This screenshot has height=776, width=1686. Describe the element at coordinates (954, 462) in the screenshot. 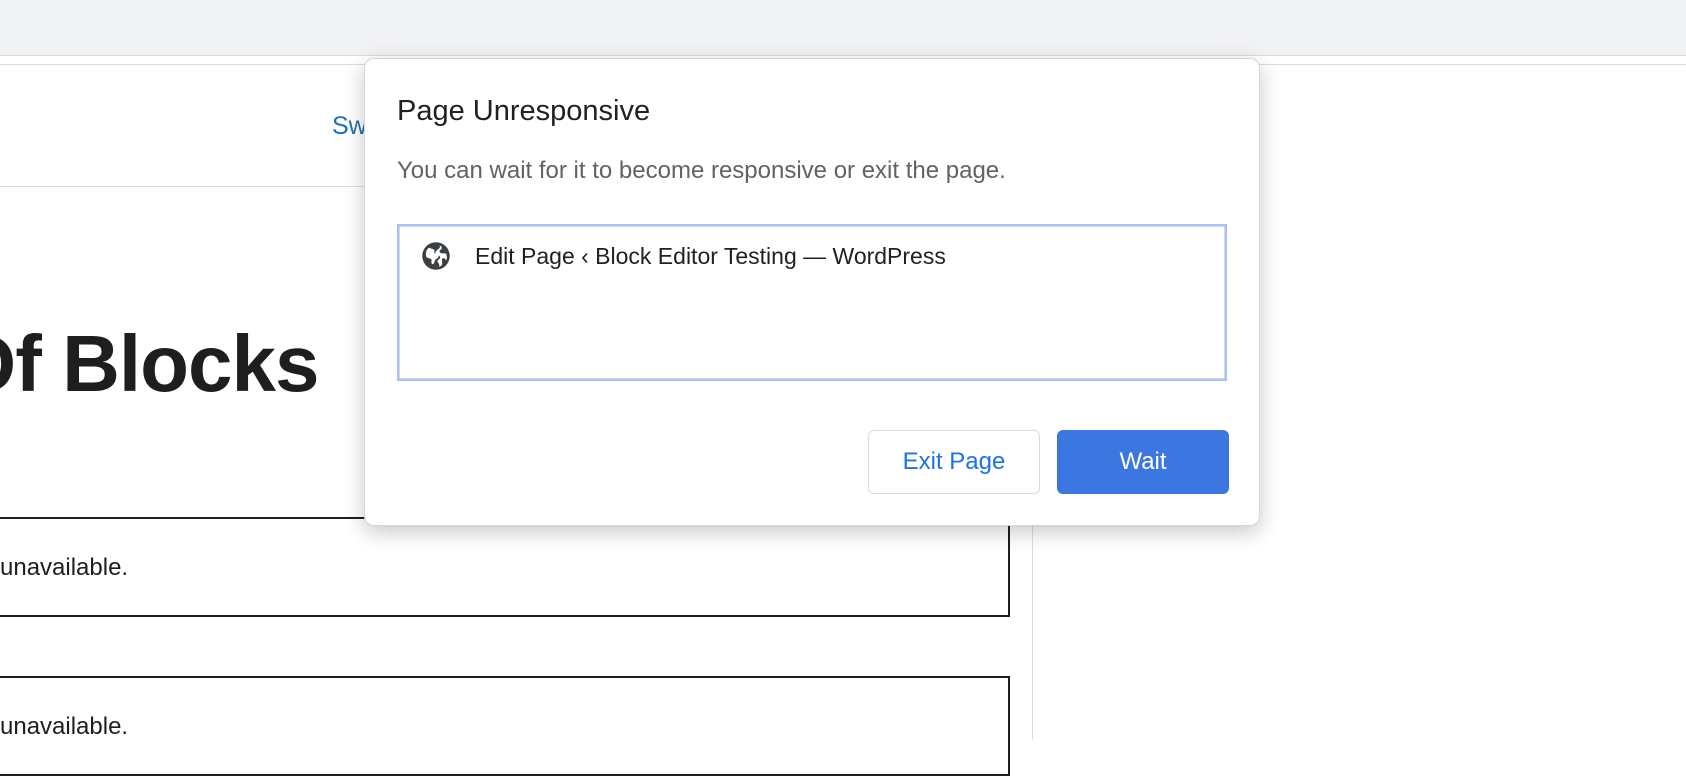

I see `exit-page-button: Exit Page` at that location.